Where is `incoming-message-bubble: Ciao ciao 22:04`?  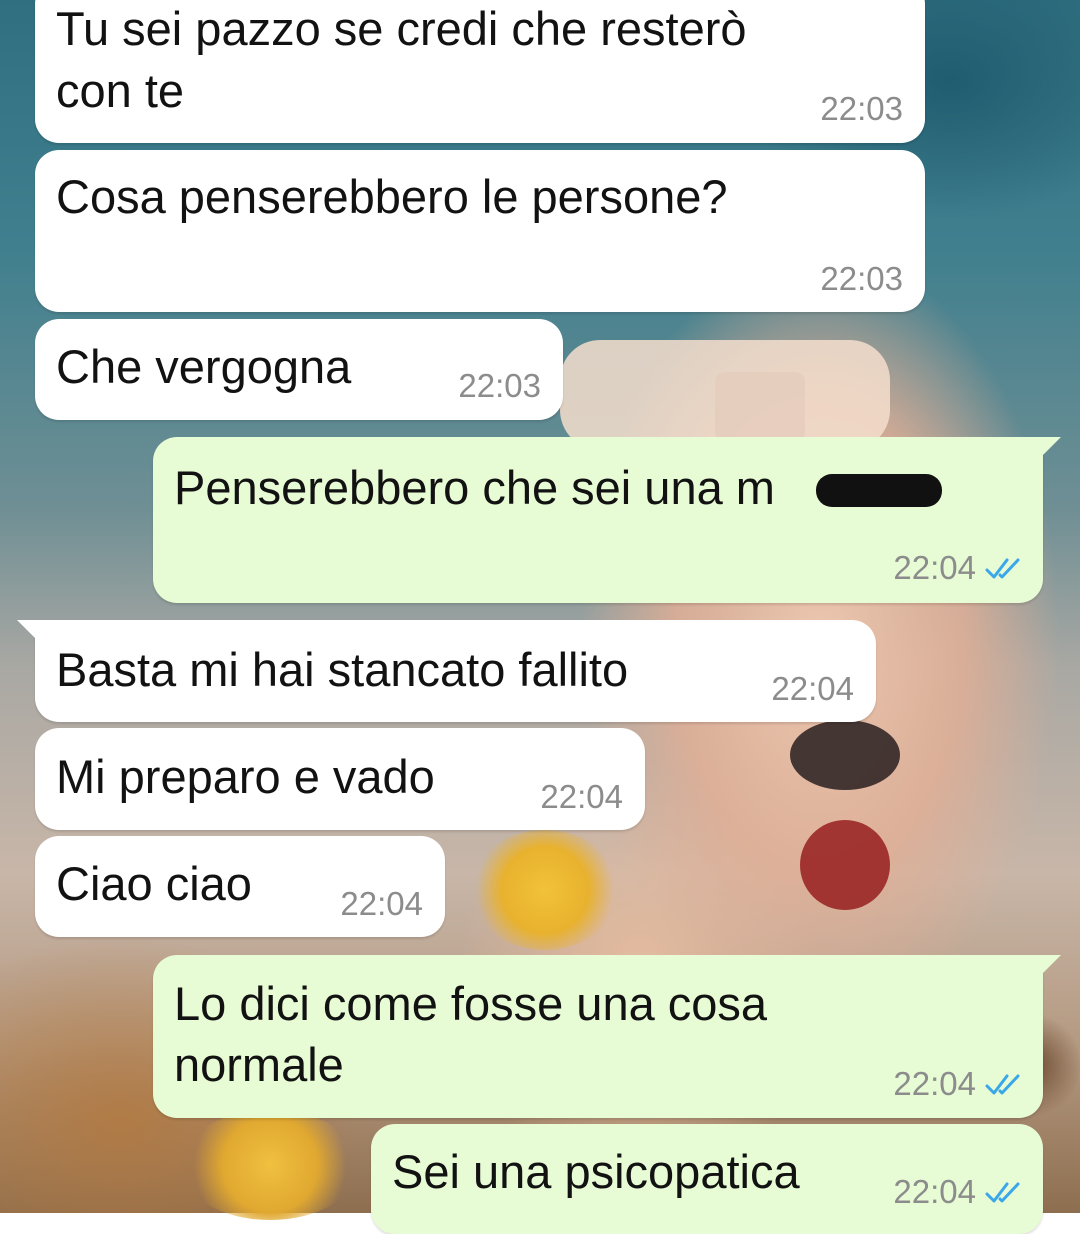 incoming-message-bubble: Ciao ciao 22:04 is located at coordinates (240, 886).